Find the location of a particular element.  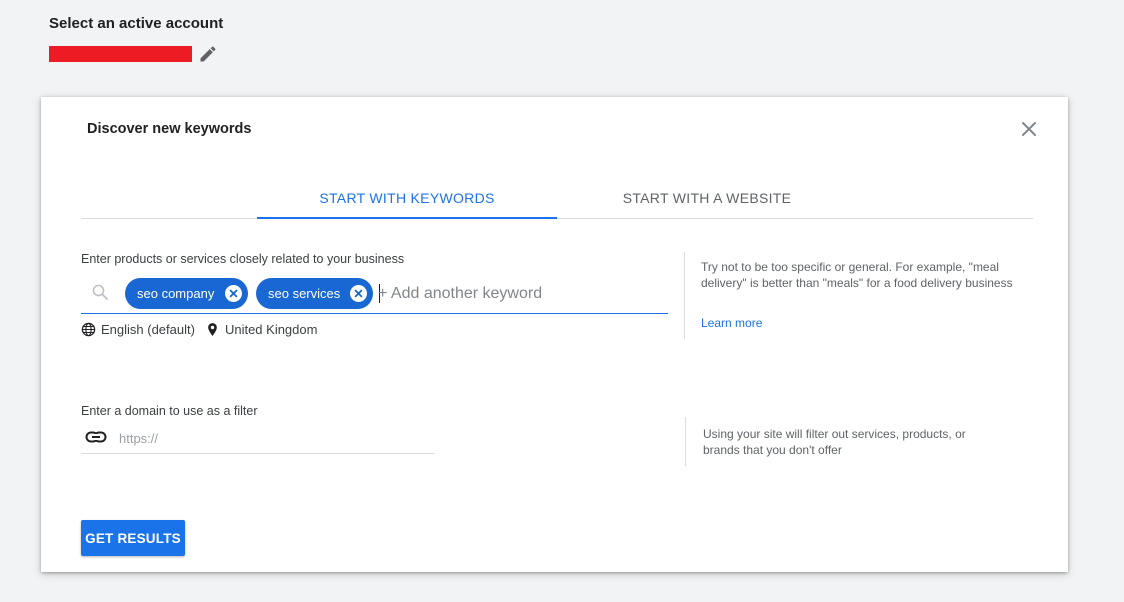

close-icon is located at coordinates (1029, 129).